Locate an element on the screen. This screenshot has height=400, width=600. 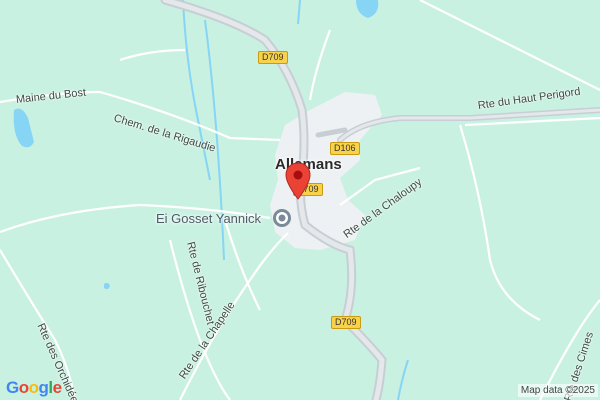
logo-letter: e is located at coordinates (57, 387).